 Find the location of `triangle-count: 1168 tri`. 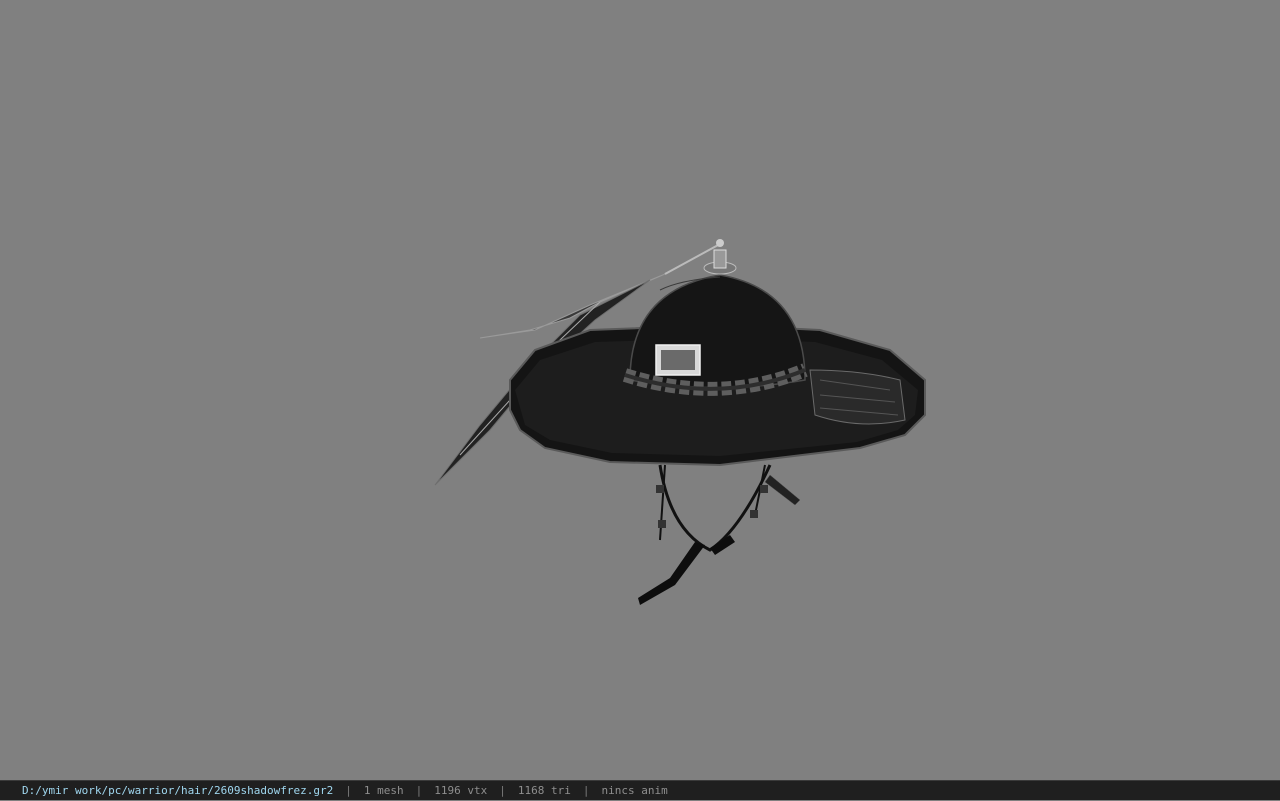

triangle-count: 1168 tri is located at coordinates (544, 790).